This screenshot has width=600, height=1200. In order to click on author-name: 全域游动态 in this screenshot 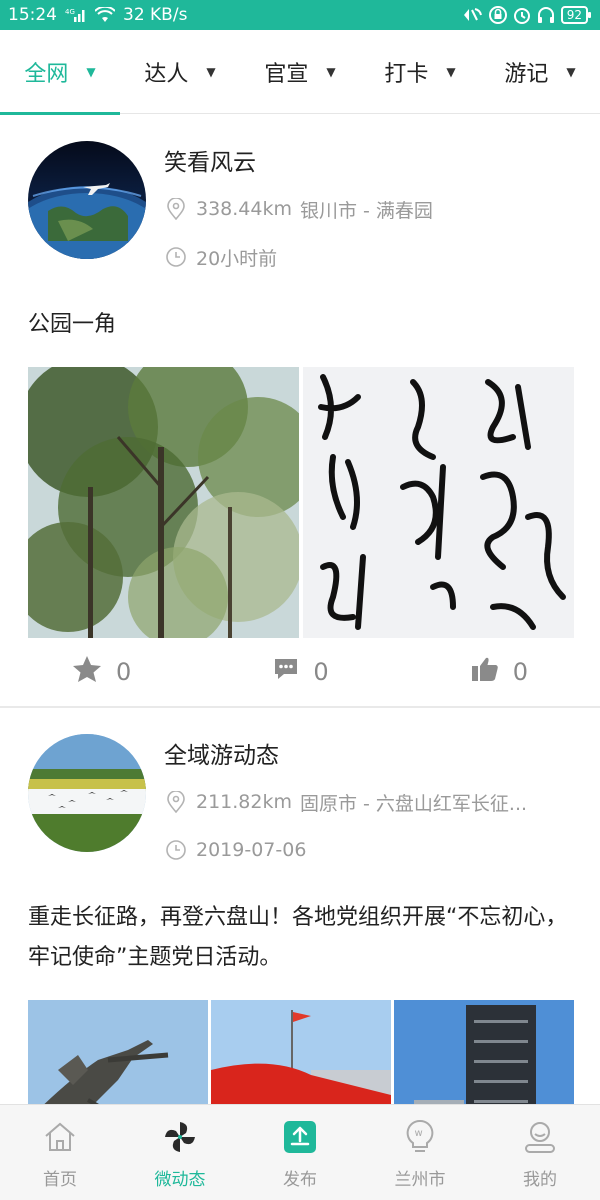, I will do `click(345, 758)`.